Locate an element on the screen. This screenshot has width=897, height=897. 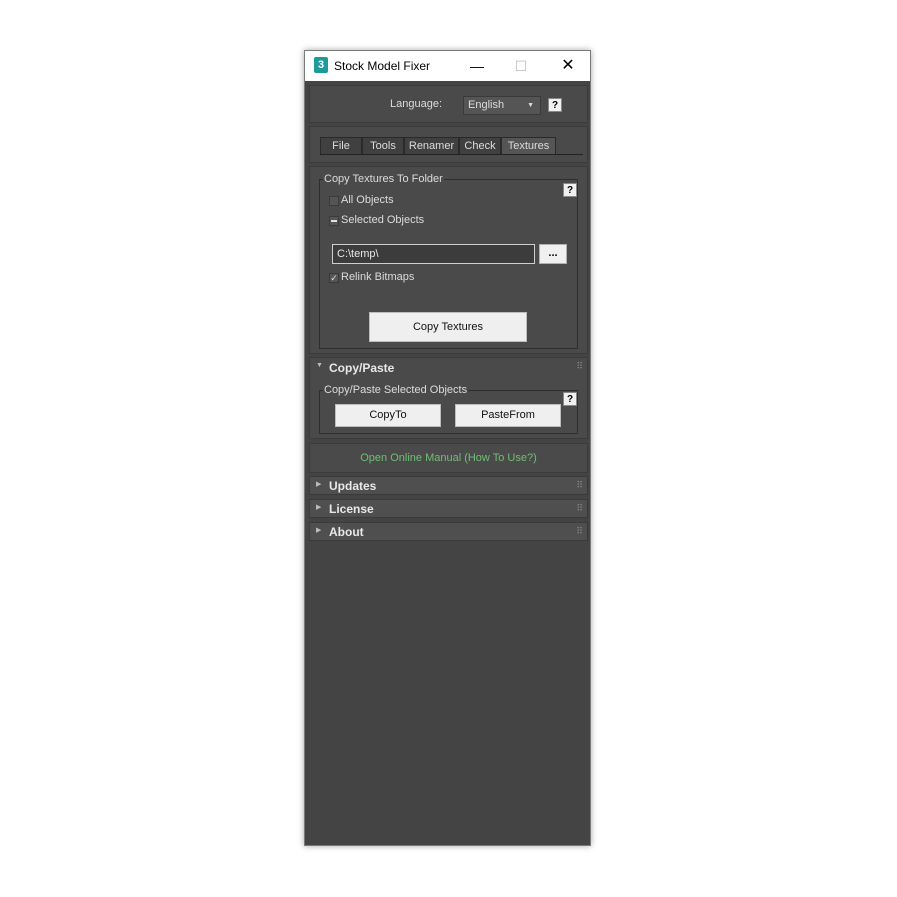
all-objects-checkbox is located at coordinates (334, 201).